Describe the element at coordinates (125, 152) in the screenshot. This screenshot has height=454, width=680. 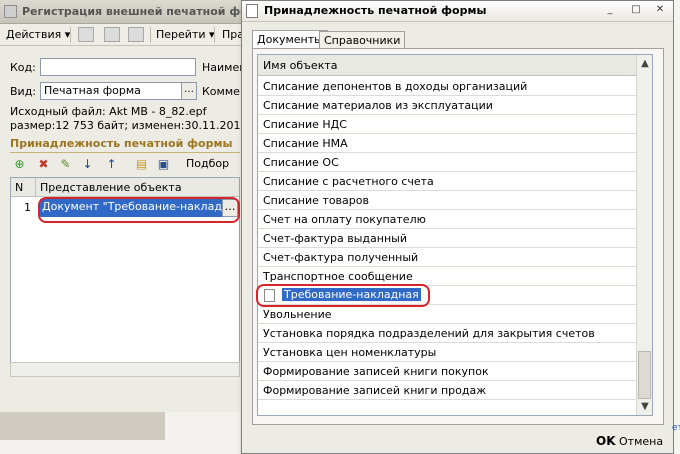
I see `section-divider` at that location.